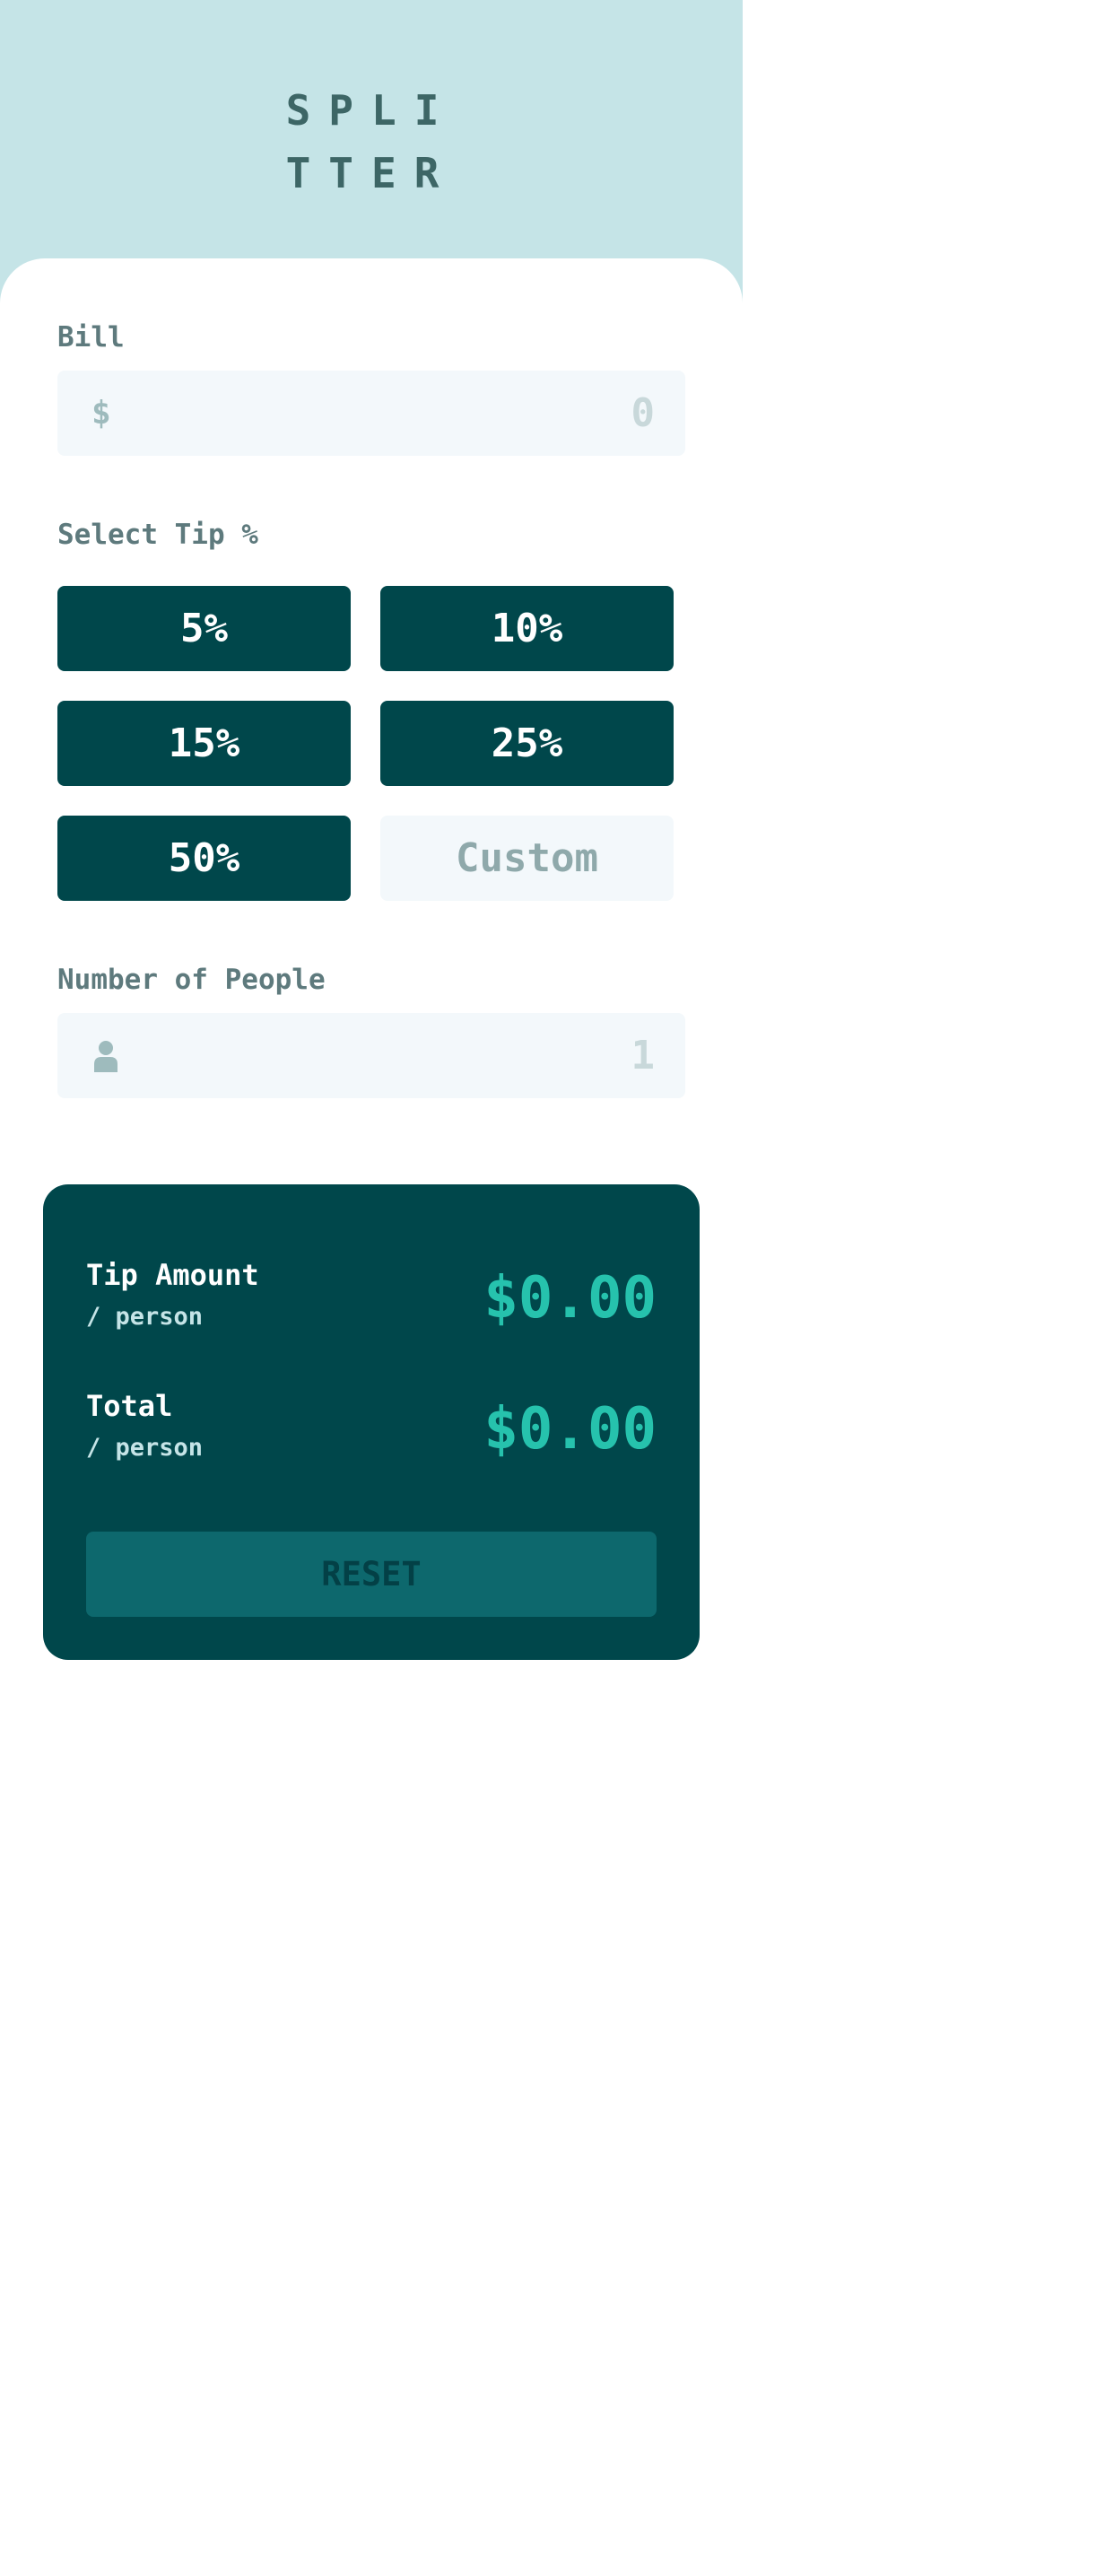  Describe the element at coordinates (643, 413) in the screenshot. I see `bill-input-value: 0` at that location.